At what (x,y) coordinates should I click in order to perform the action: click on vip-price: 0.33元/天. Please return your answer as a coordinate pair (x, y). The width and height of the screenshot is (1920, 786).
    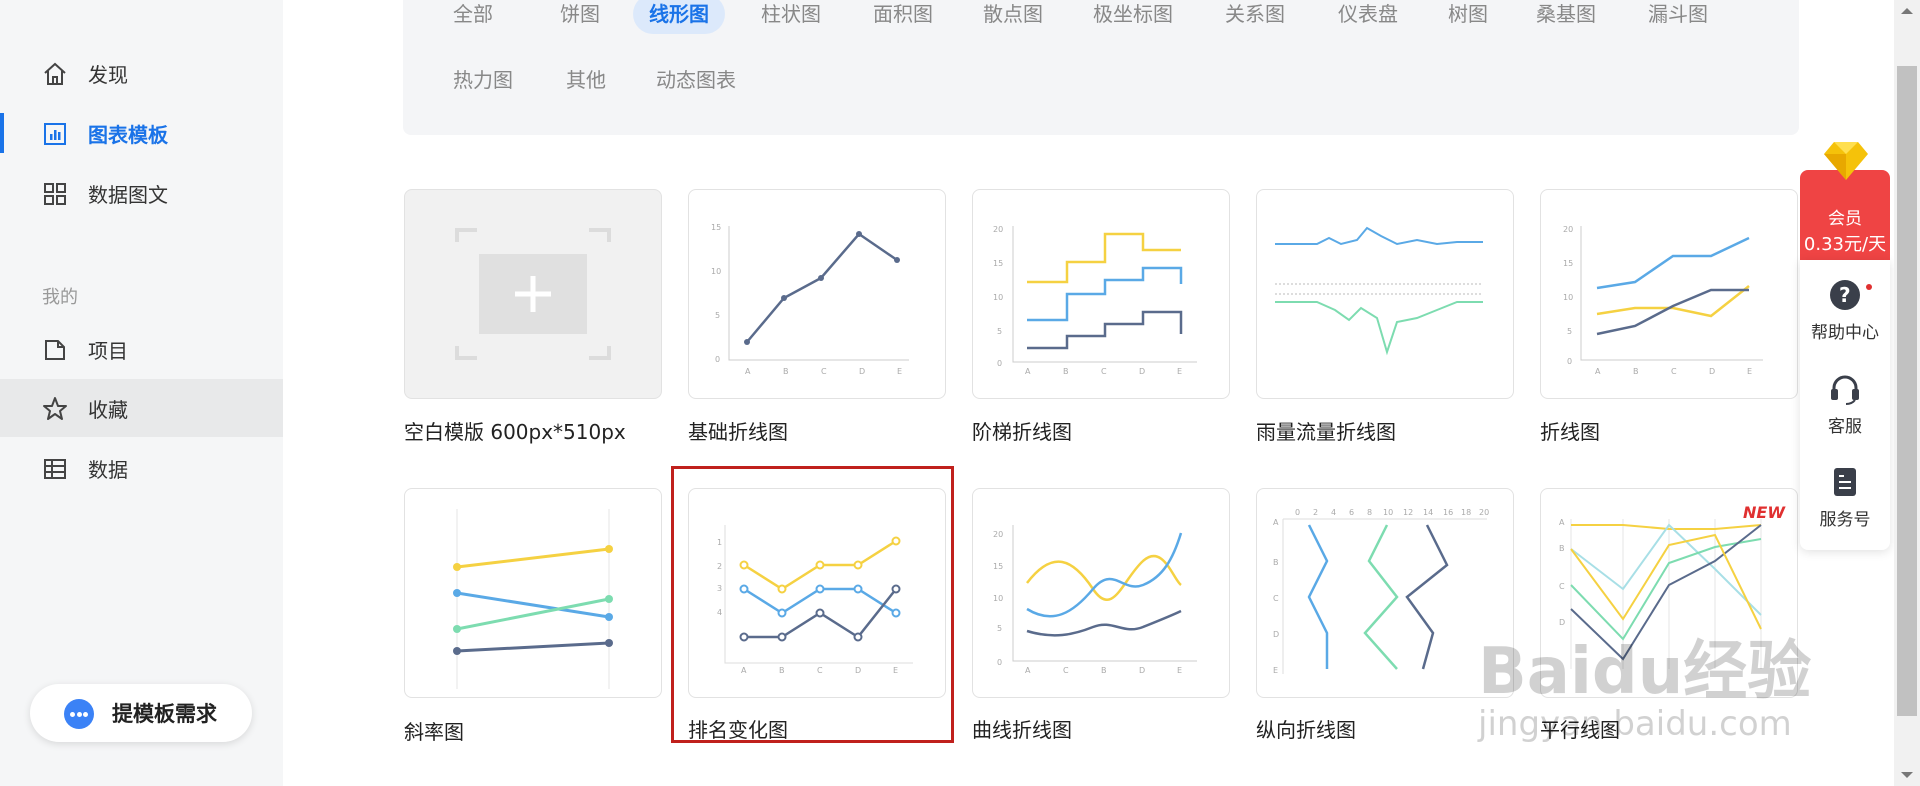
    Looking at the image, I should click on (1845, 244).